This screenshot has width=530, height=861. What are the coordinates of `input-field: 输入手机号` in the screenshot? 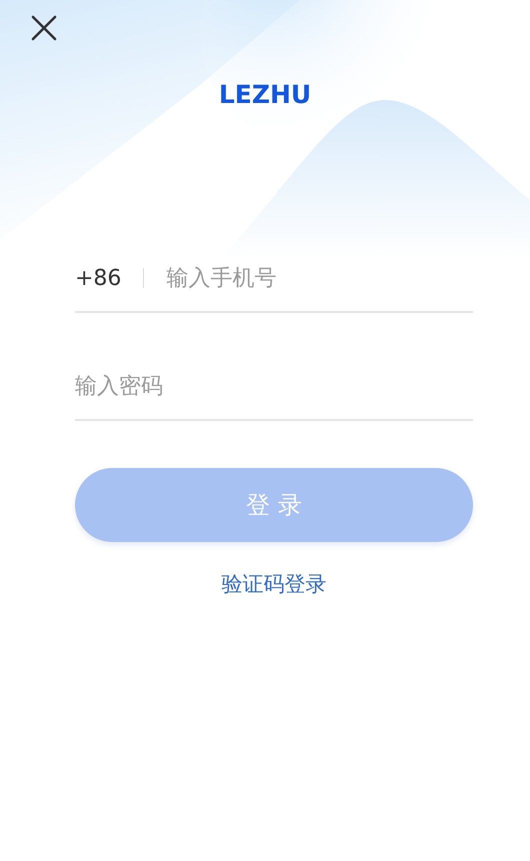 It's located at (319, 278).